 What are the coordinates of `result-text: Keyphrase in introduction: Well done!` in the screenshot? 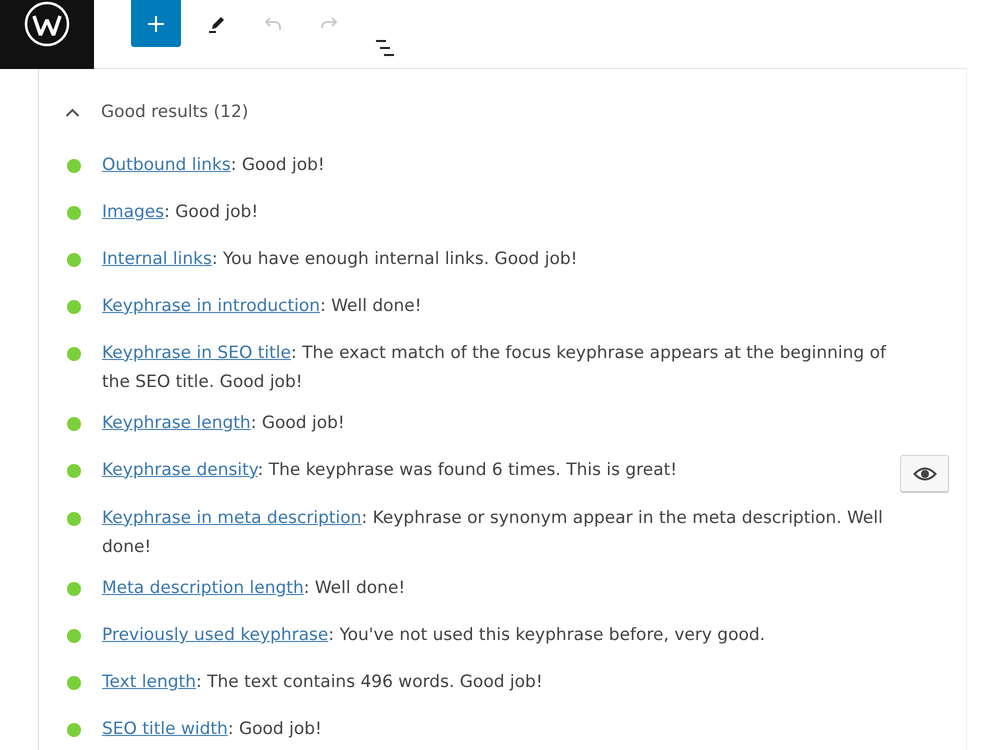 It's located at (262, 306).